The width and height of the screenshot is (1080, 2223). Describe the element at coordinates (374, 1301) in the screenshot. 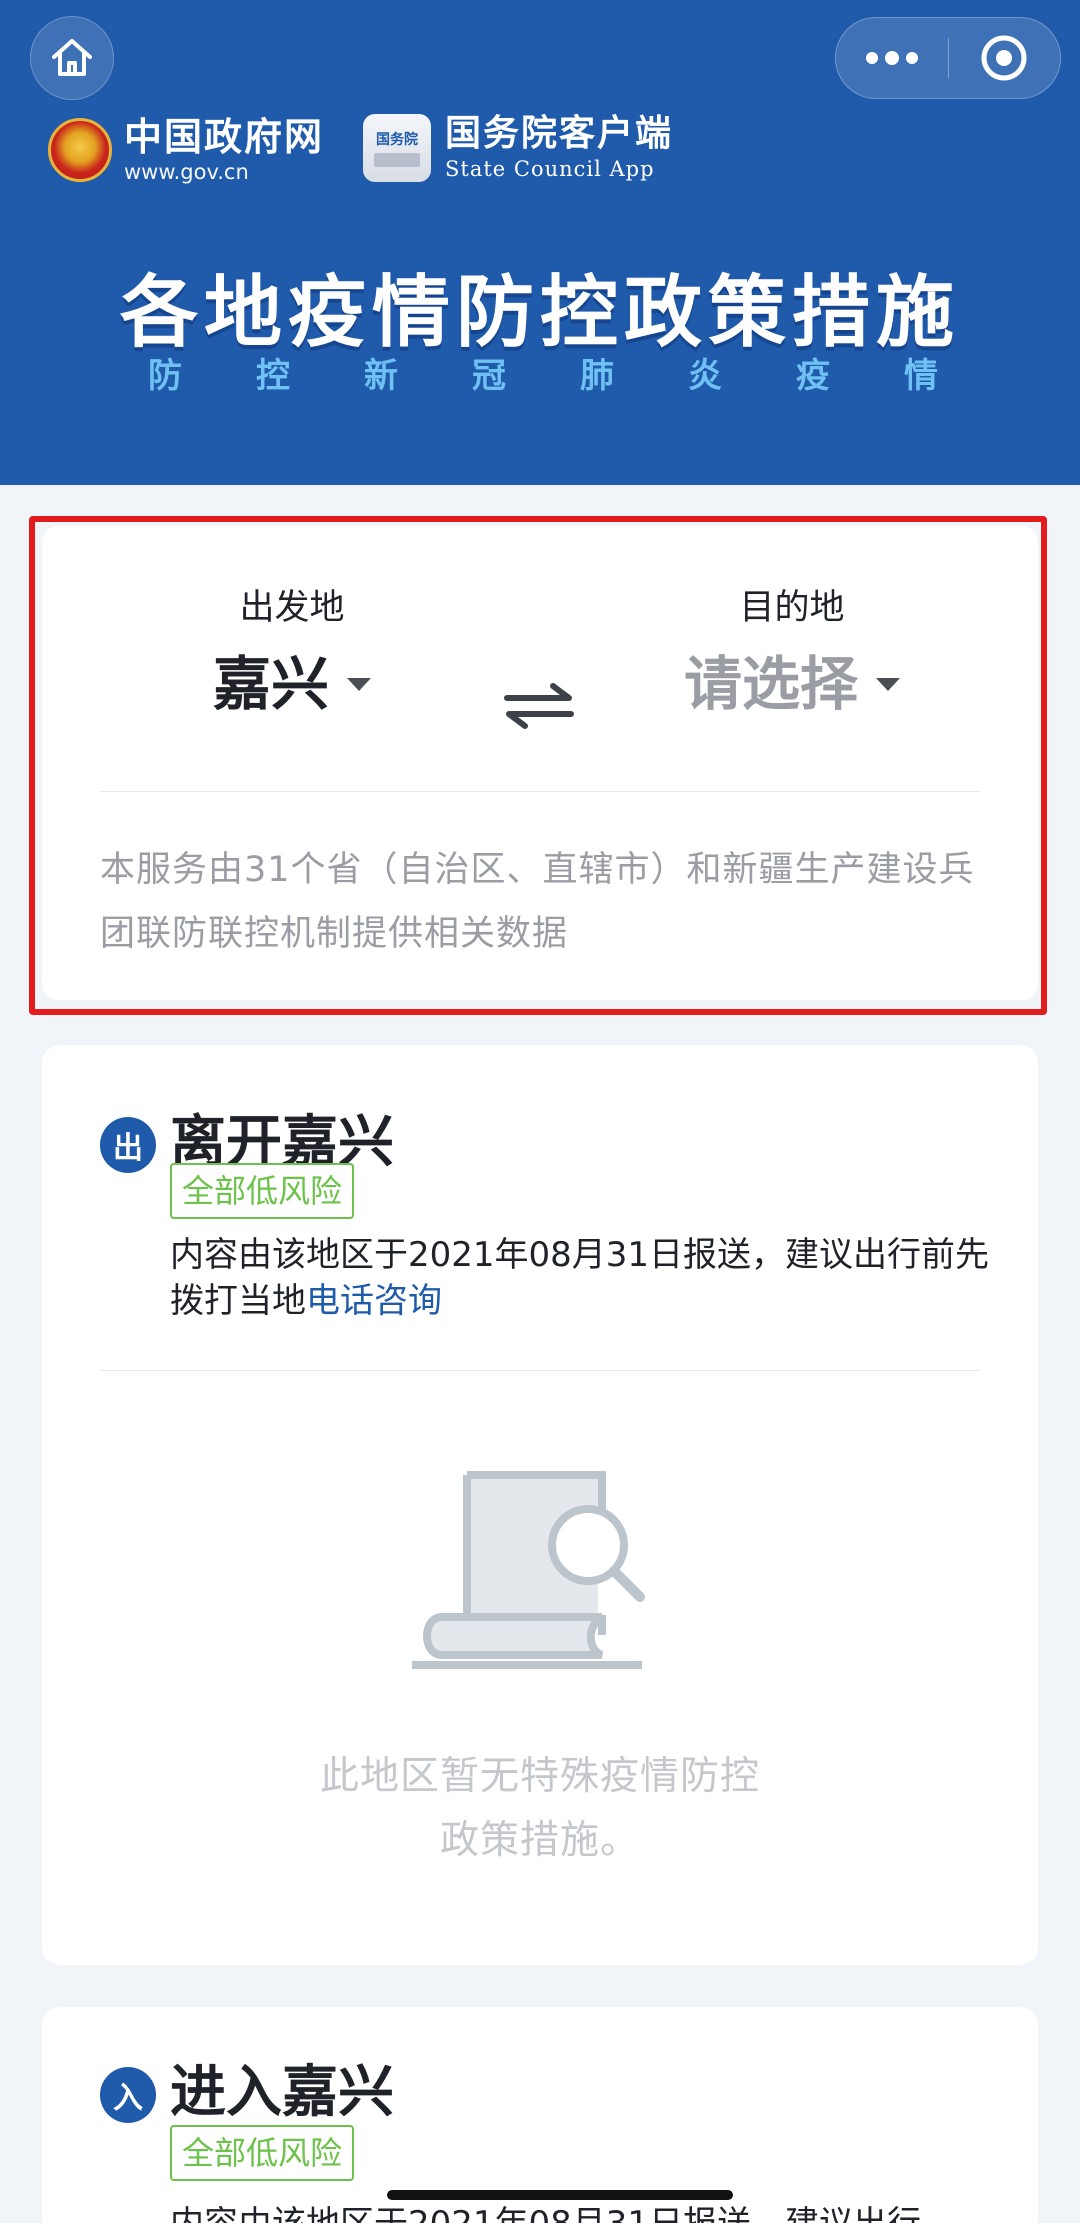

I see `phone-consult-link: 电话咨询` at that location.